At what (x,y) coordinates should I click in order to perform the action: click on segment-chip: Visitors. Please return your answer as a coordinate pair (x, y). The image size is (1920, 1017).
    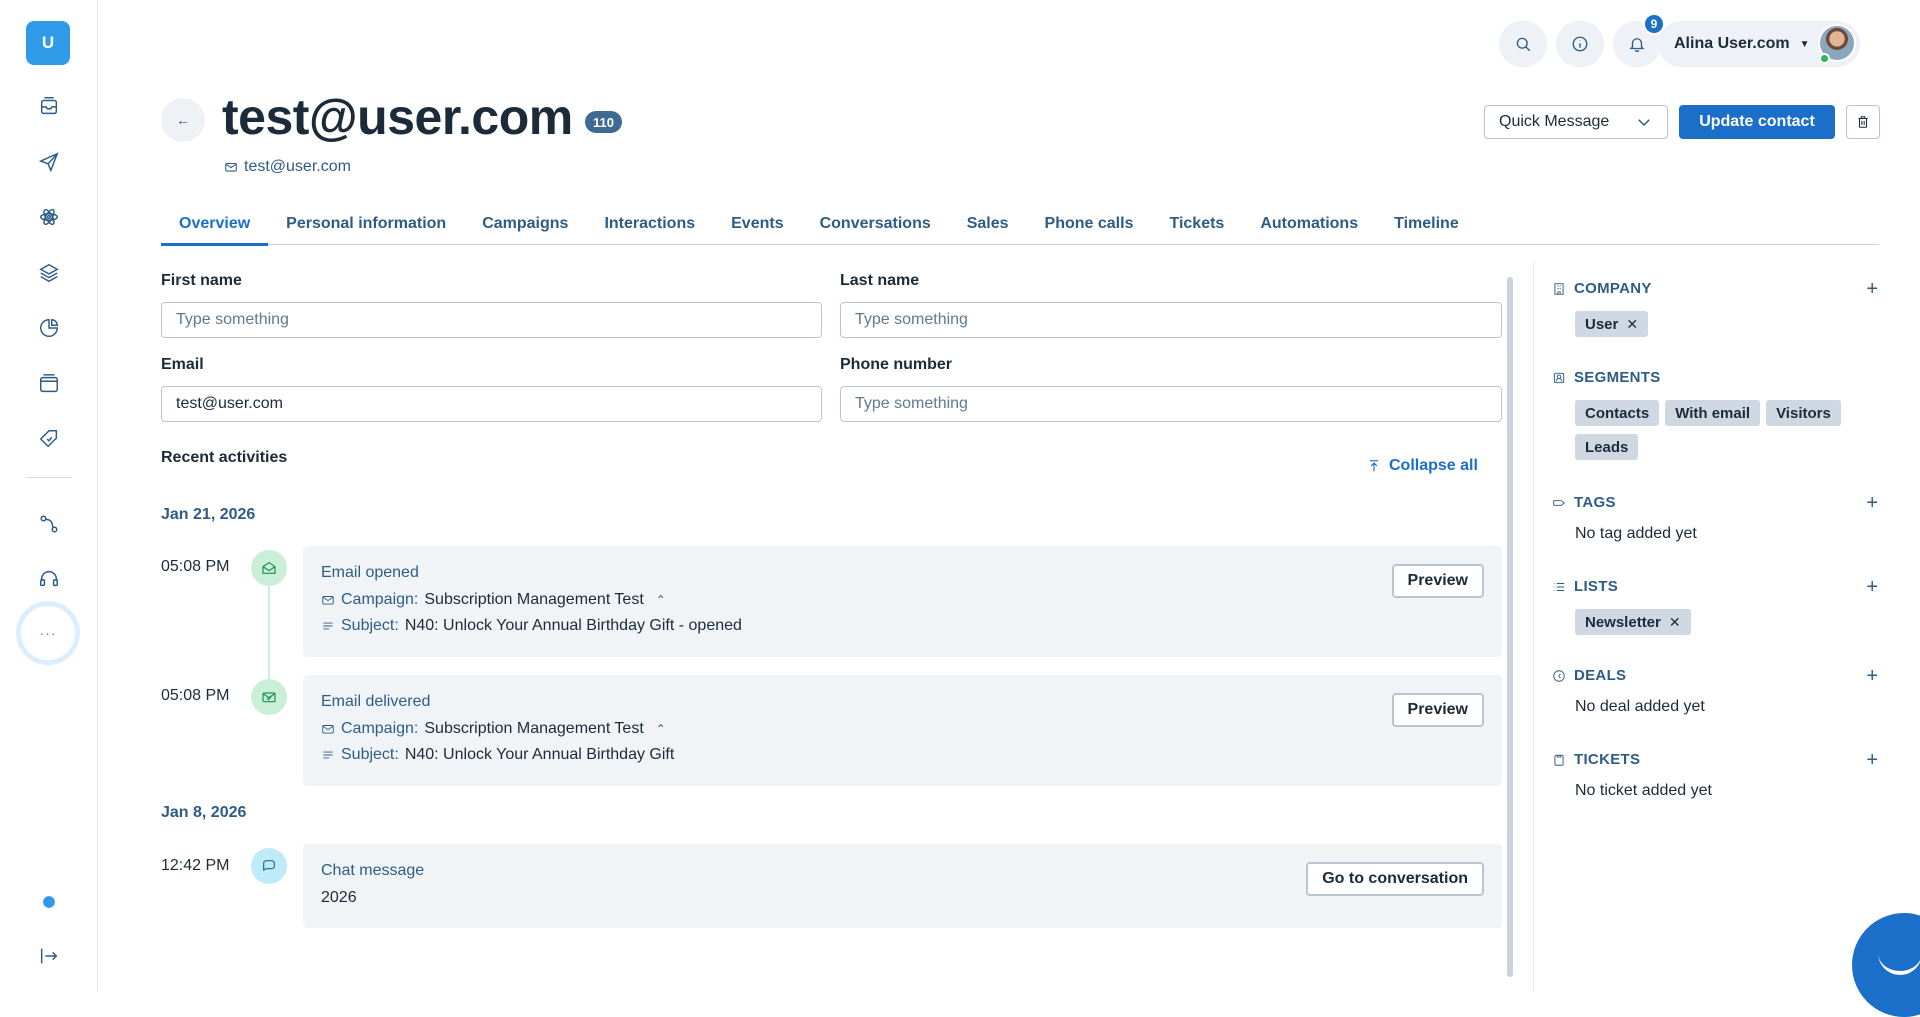
    Looking at the image, I should click on (1803, 413).